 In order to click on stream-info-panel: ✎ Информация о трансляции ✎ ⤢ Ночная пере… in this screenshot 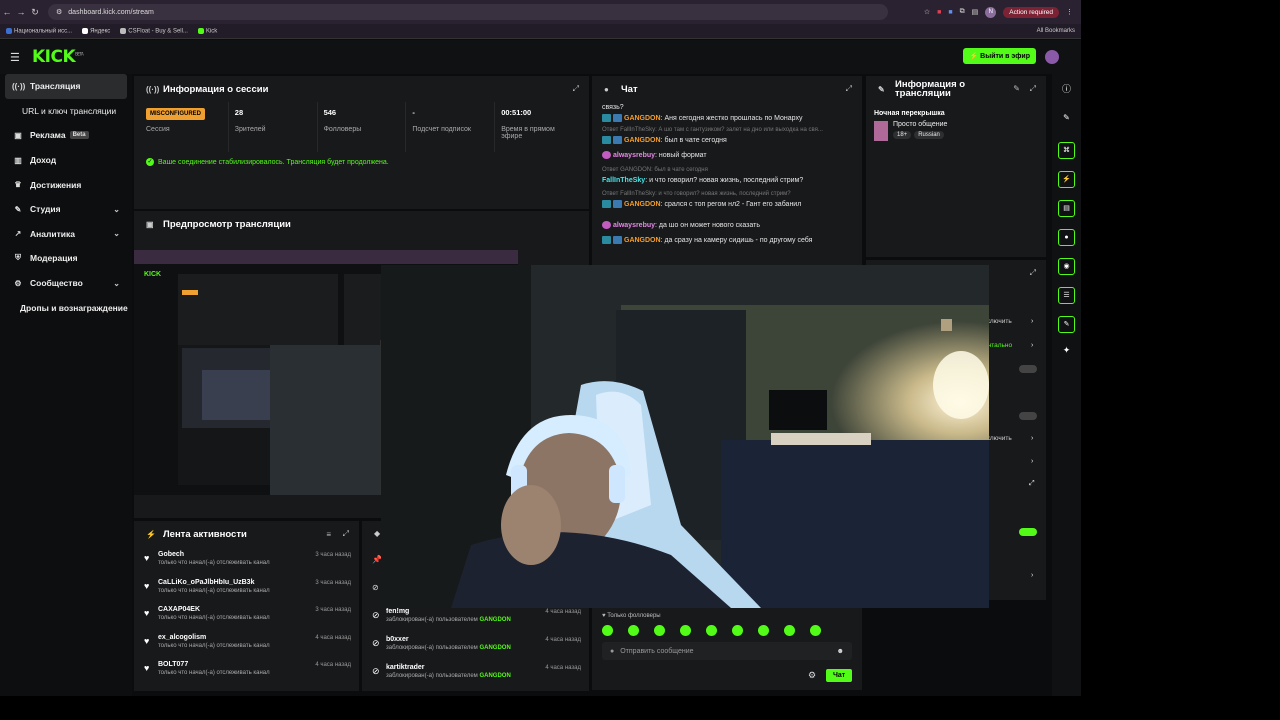, I will do `click(956, 166)`.